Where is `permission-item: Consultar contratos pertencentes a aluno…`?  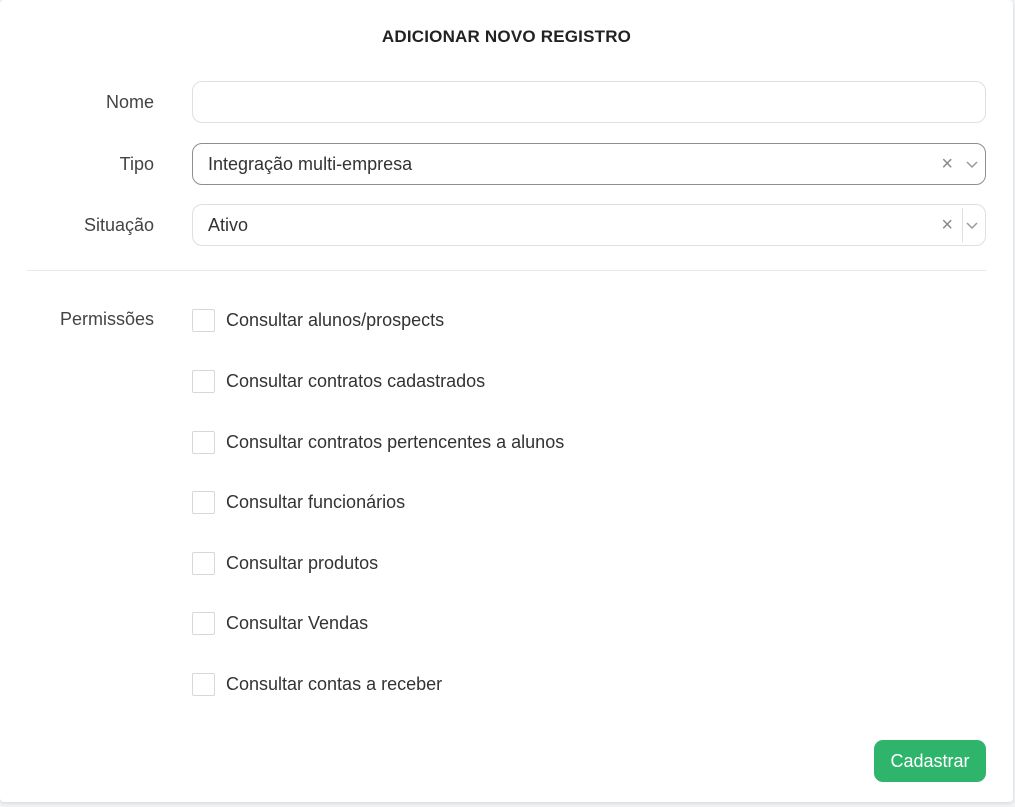
permission-item: Consultar contratos pertencentes a aluno… is located at coordinates (378, 442).